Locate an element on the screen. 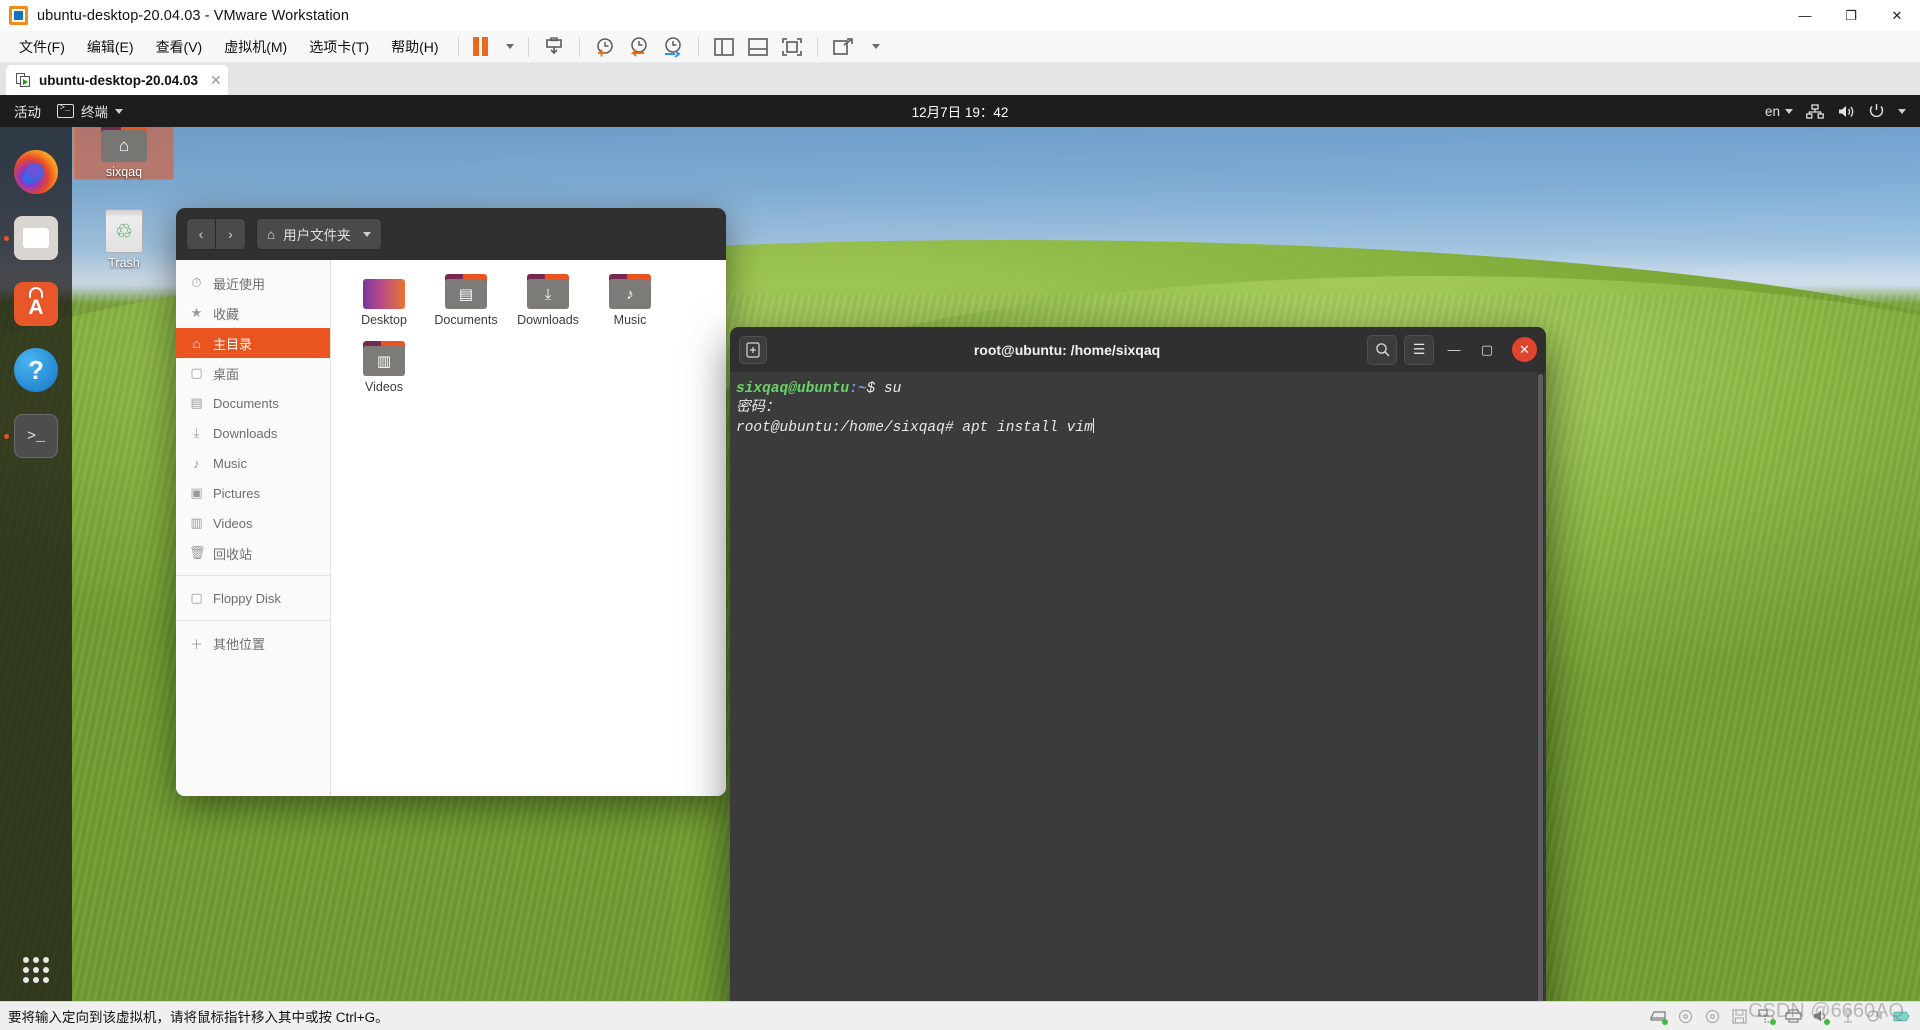  search-icon is located at coordinates (1382, 350).